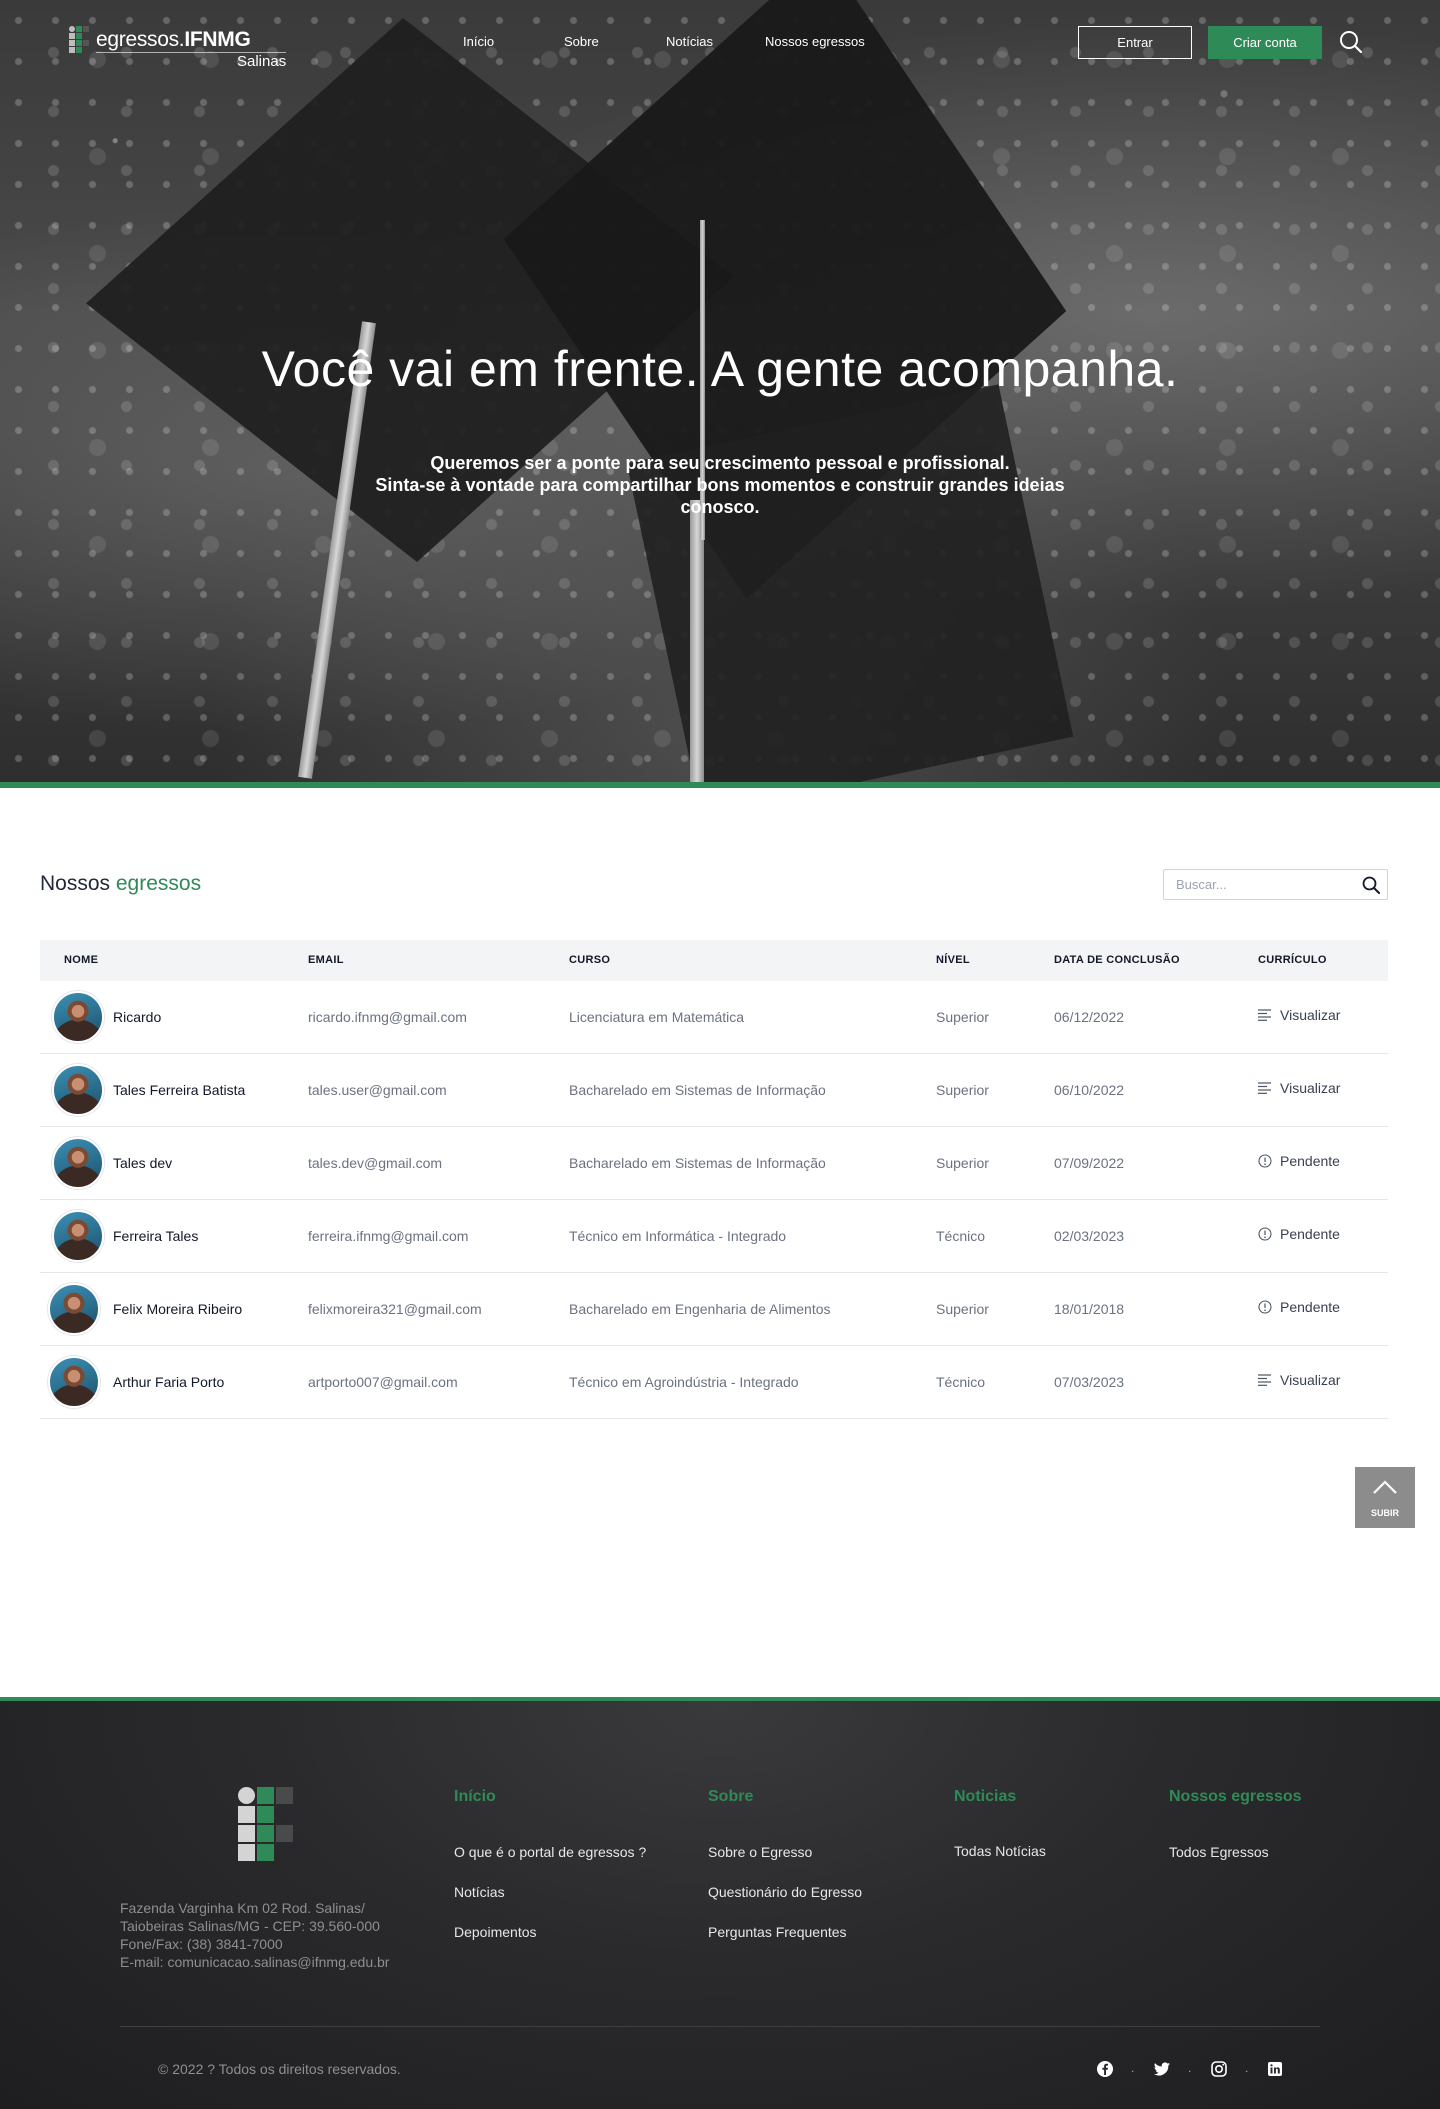  I want to click on footer-heading-sobre: Sobre, so click(730, 1797).